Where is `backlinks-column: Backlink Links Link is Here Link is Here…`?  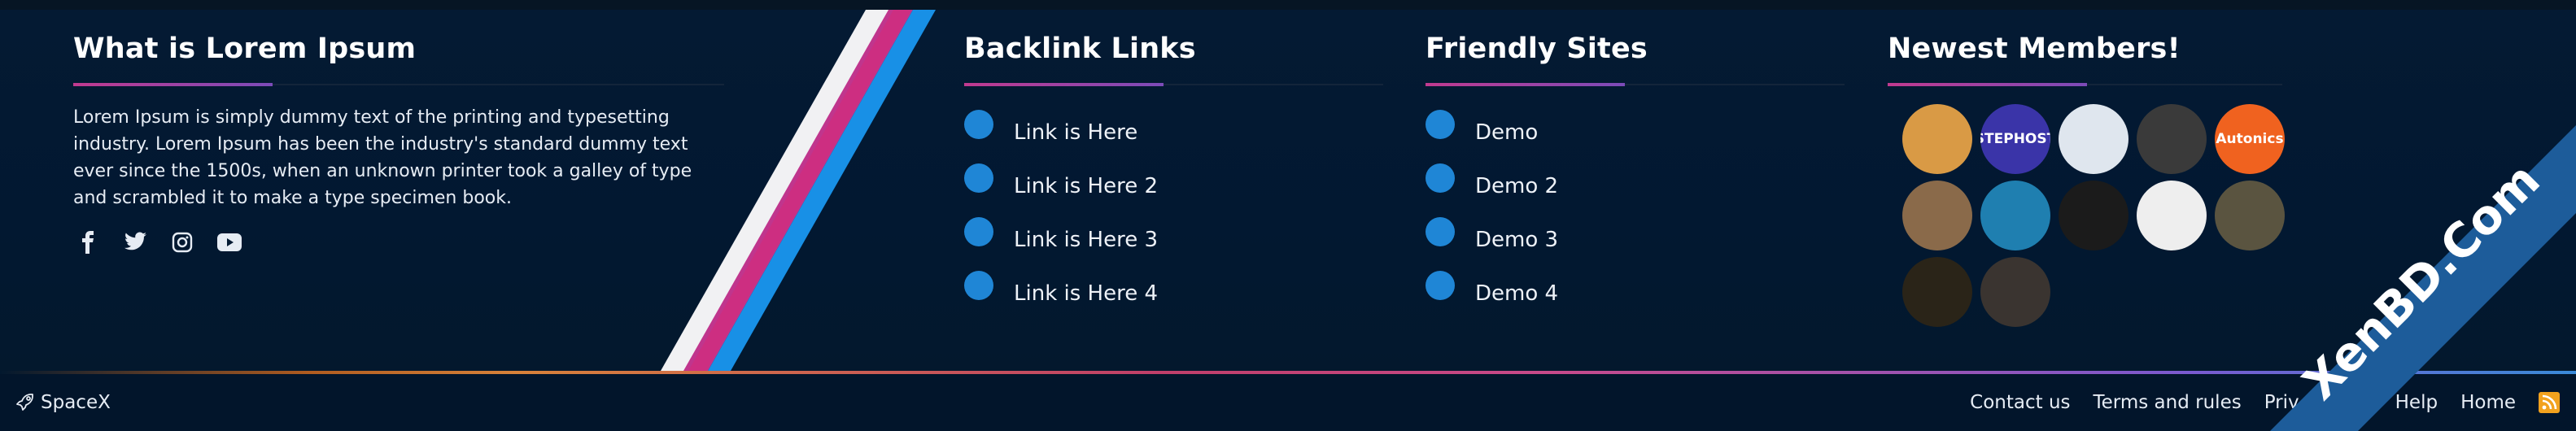 backlinks-column: Backlink Links Link is Here Link is Here… is located at coordinates (1173, 177).